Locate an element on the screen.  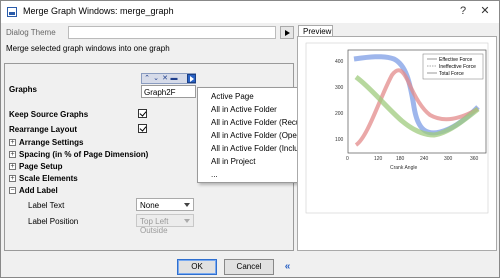
move-up-icon: ⌃ is located at coordinates (147, 79).